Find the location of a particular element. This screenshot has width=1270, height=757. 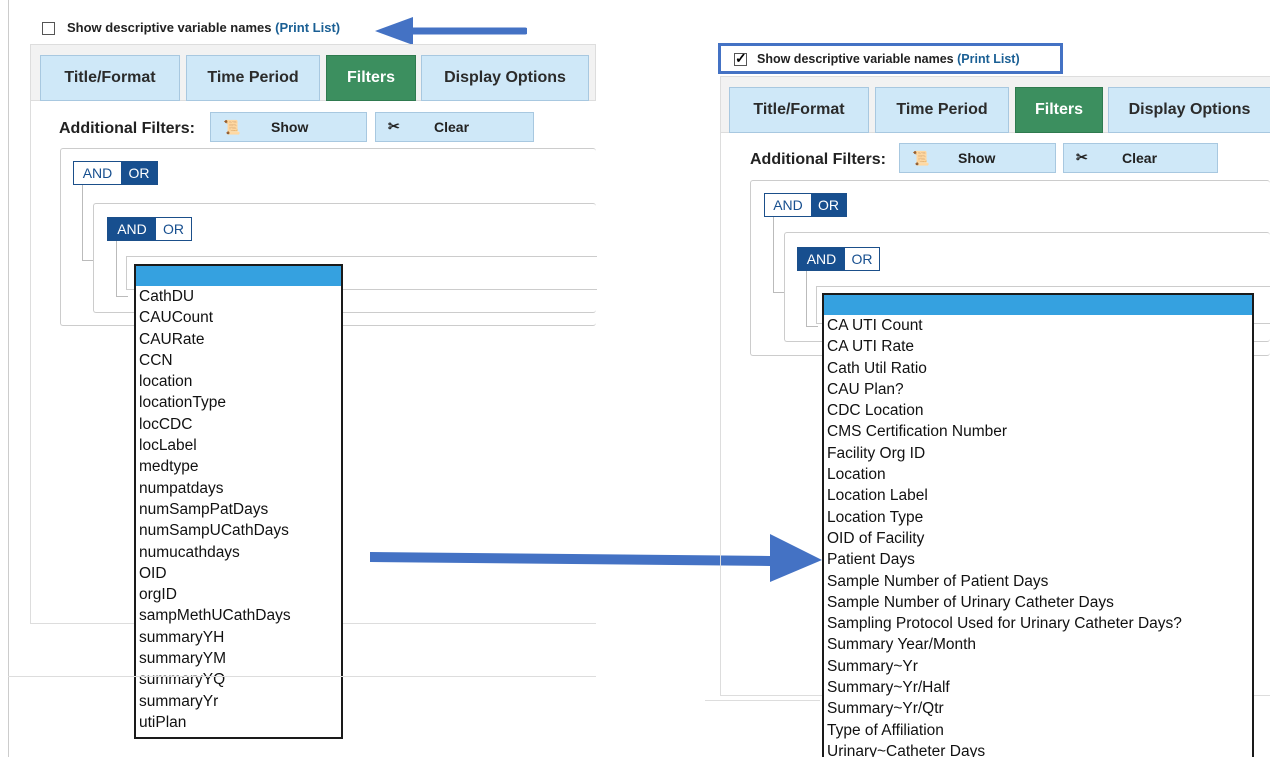

dropdown-option: locCDC is located at coordinates (238, 424).